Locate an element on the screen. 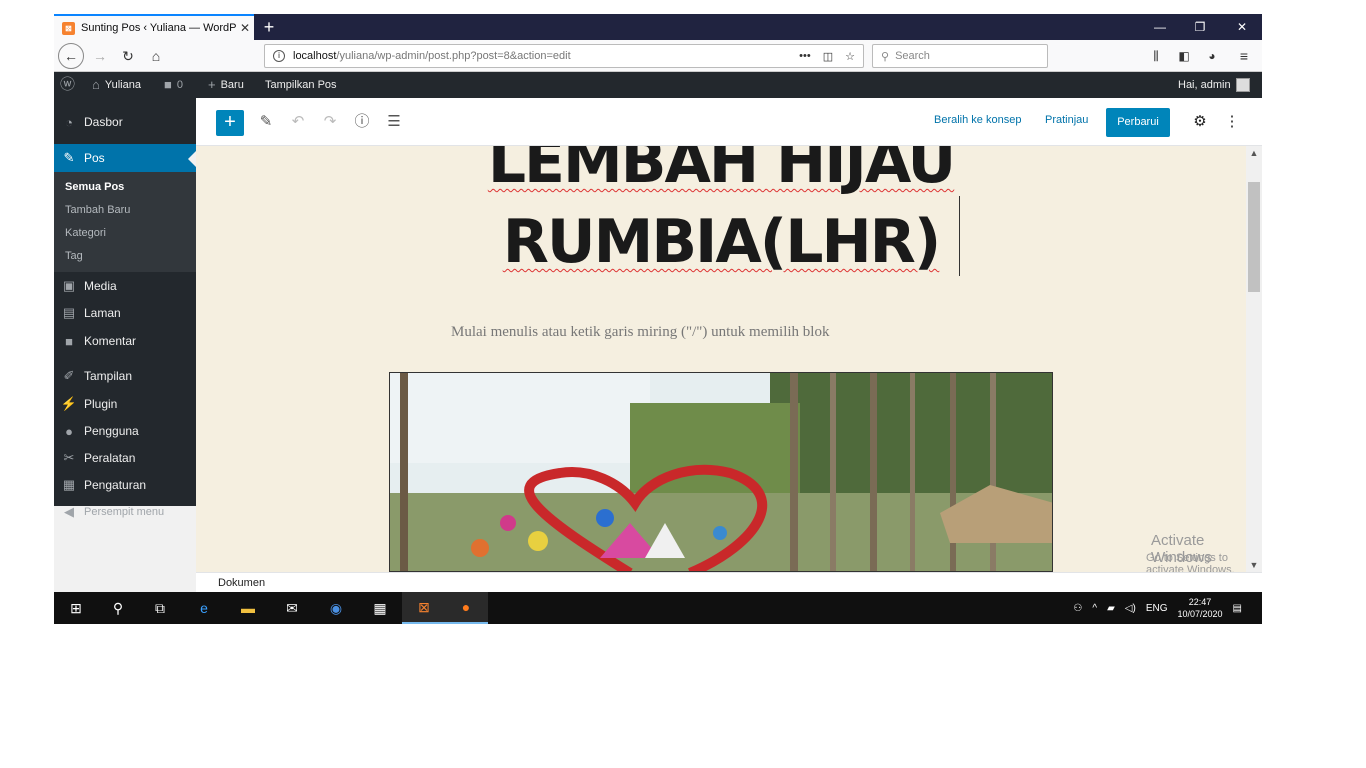 The width and height of the screenshot is (1366, 768). search-input: ⚲ Search is located at coordinates (960, 56).